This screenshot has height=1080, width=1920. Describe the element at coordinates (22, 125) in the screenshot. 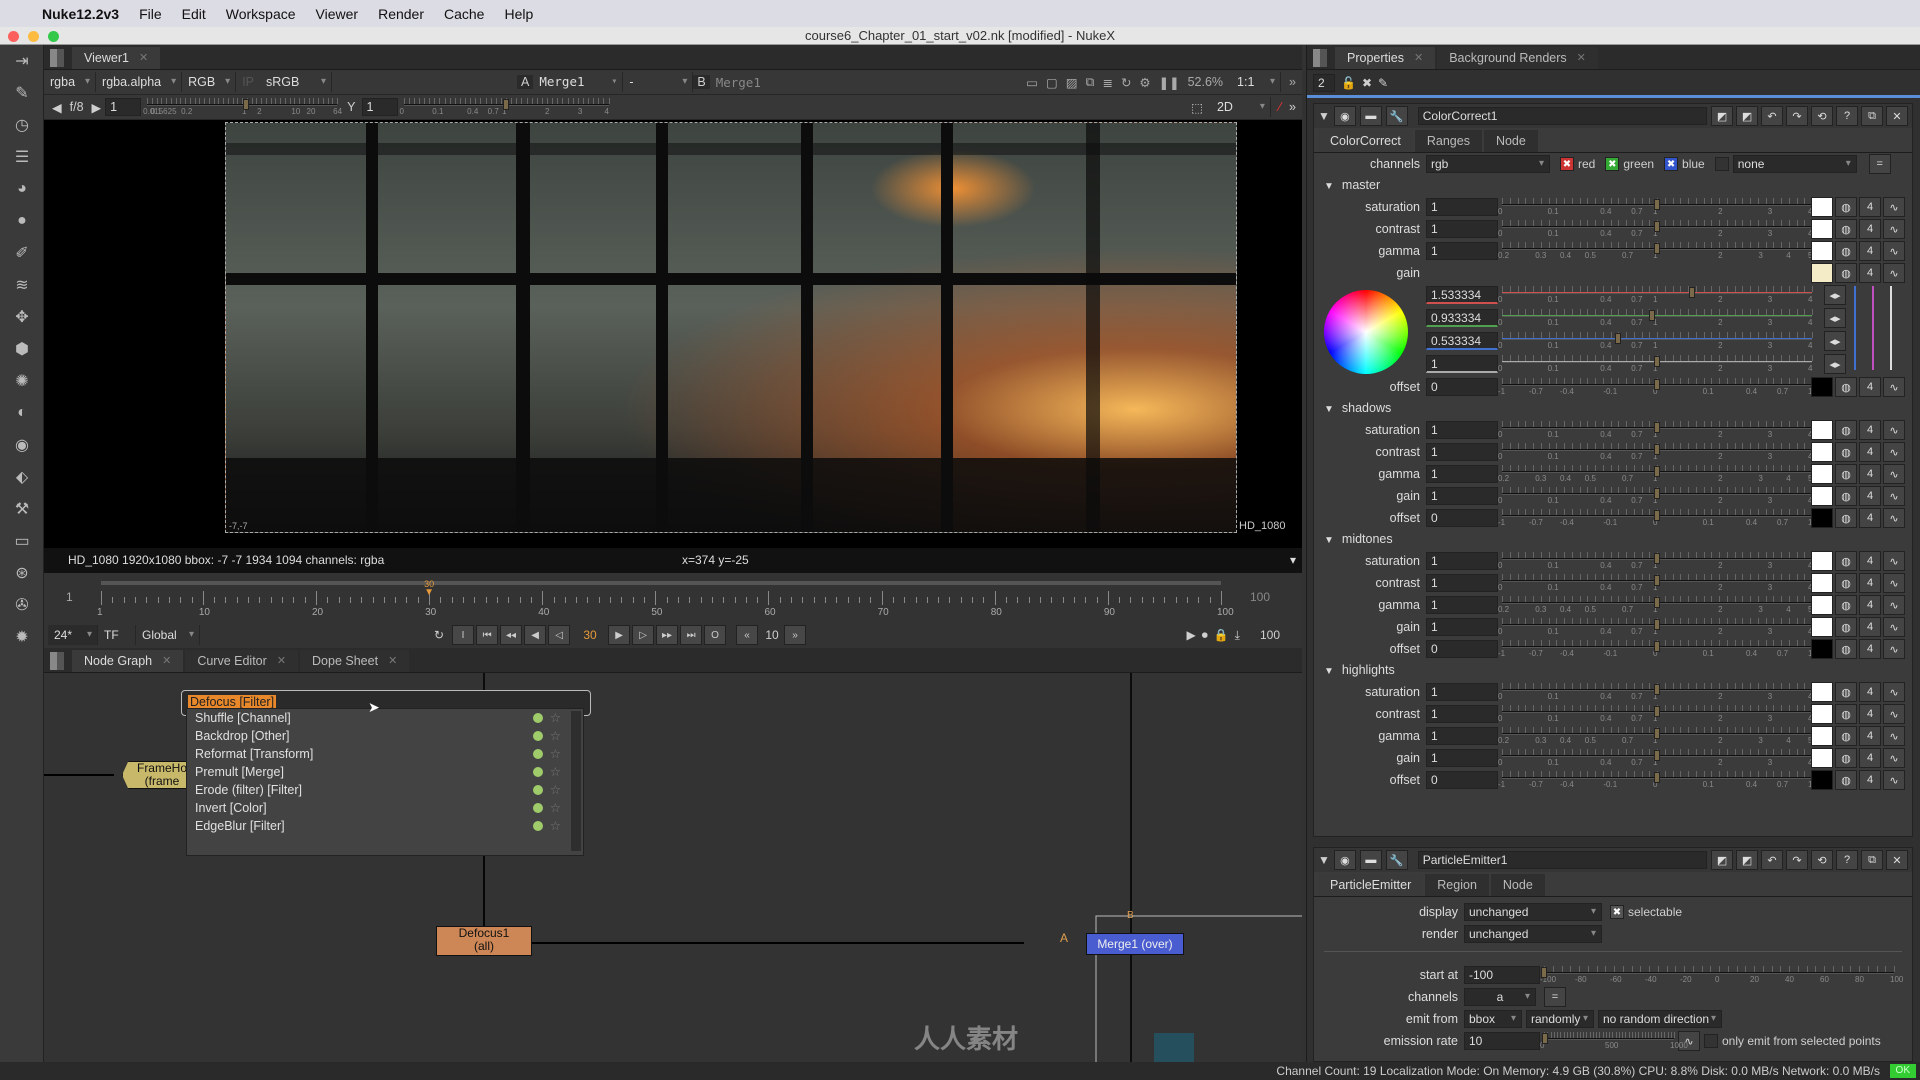

I see `toolbar-time-icon: ◷` at that location.